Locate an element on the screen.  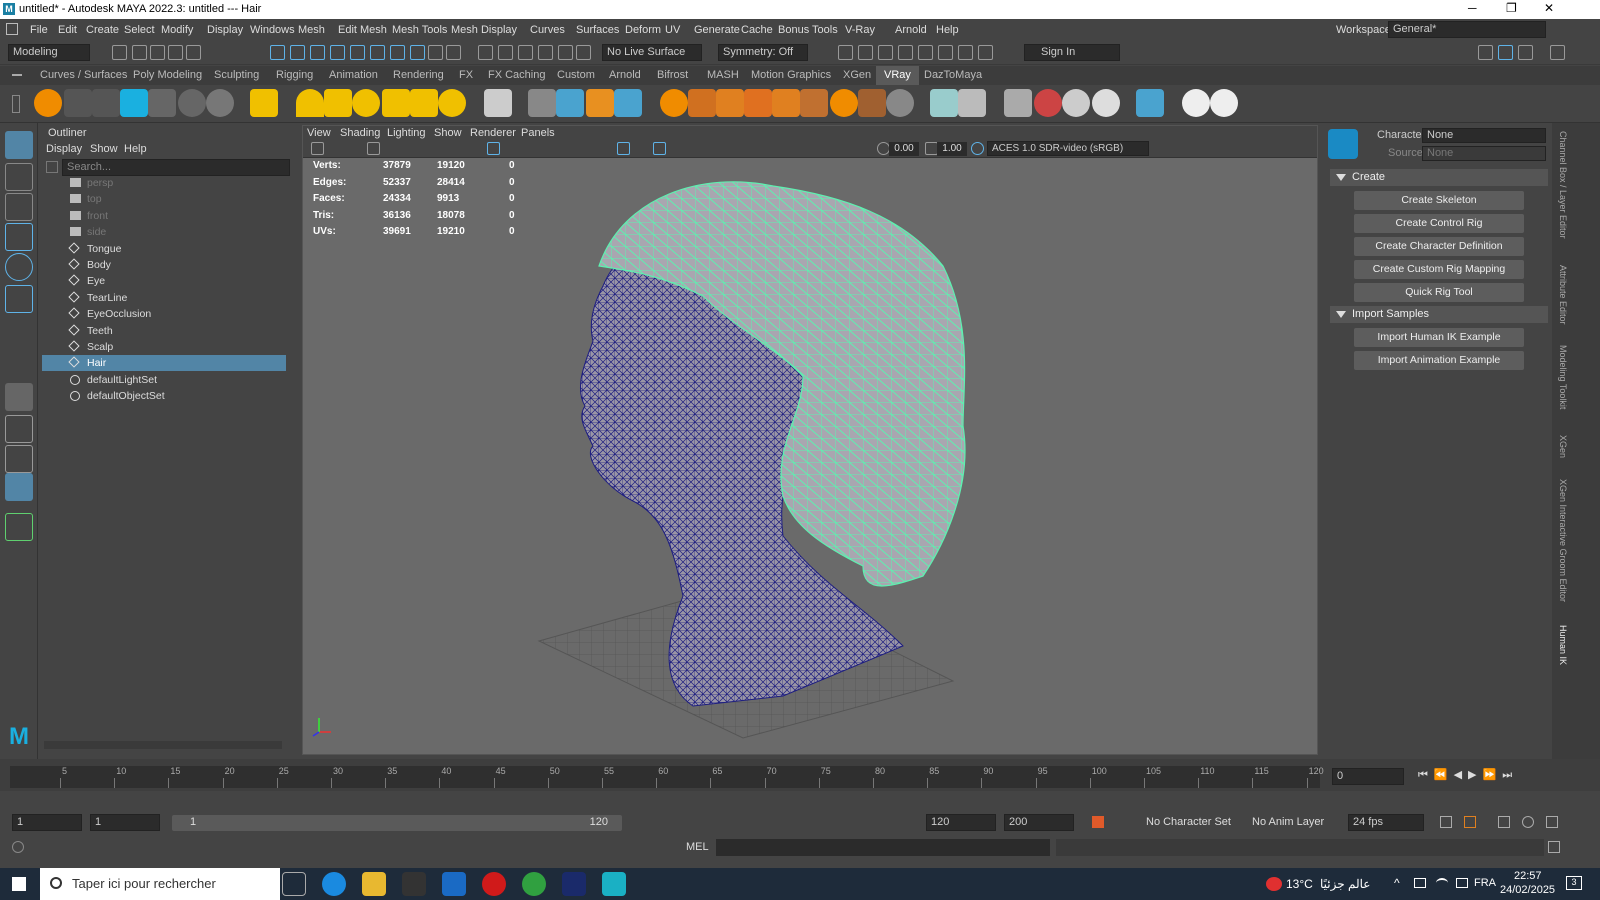
shelf-tab-vray: VRay is located at coordinates (897, 75).